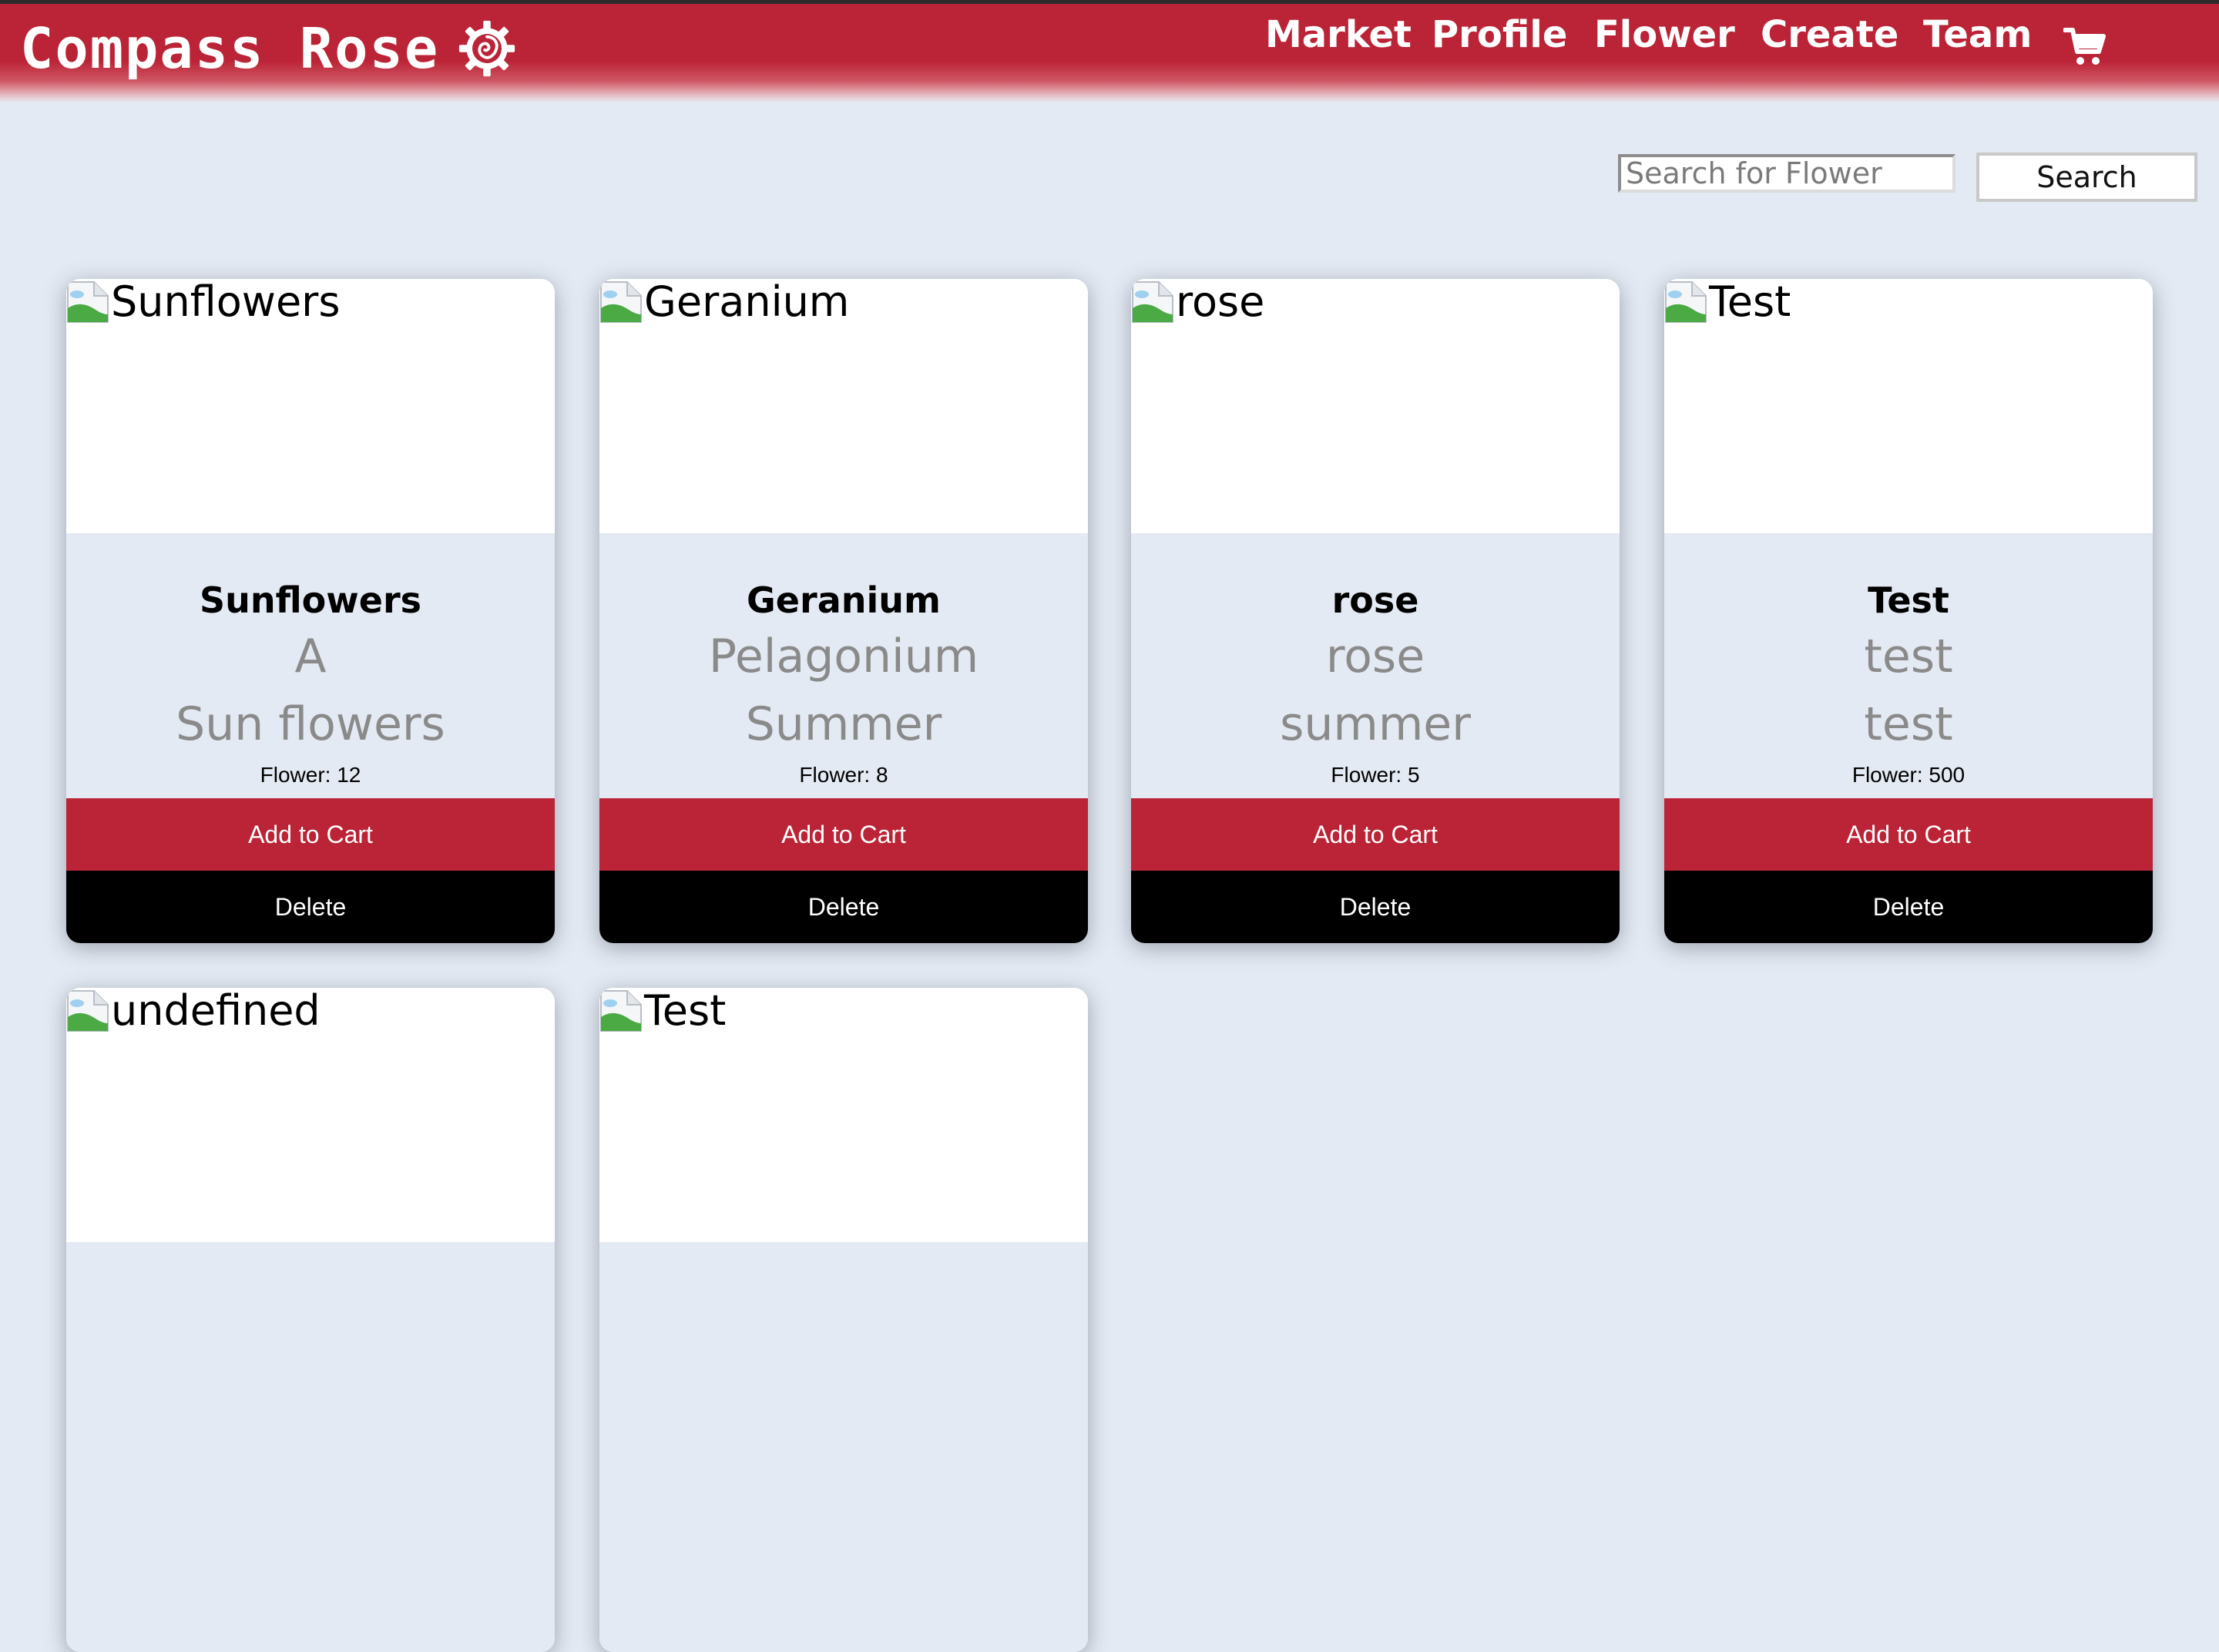 This screenshot has width=2219, height=1652. I want to click on card-title: Test, so click(1908, 600).